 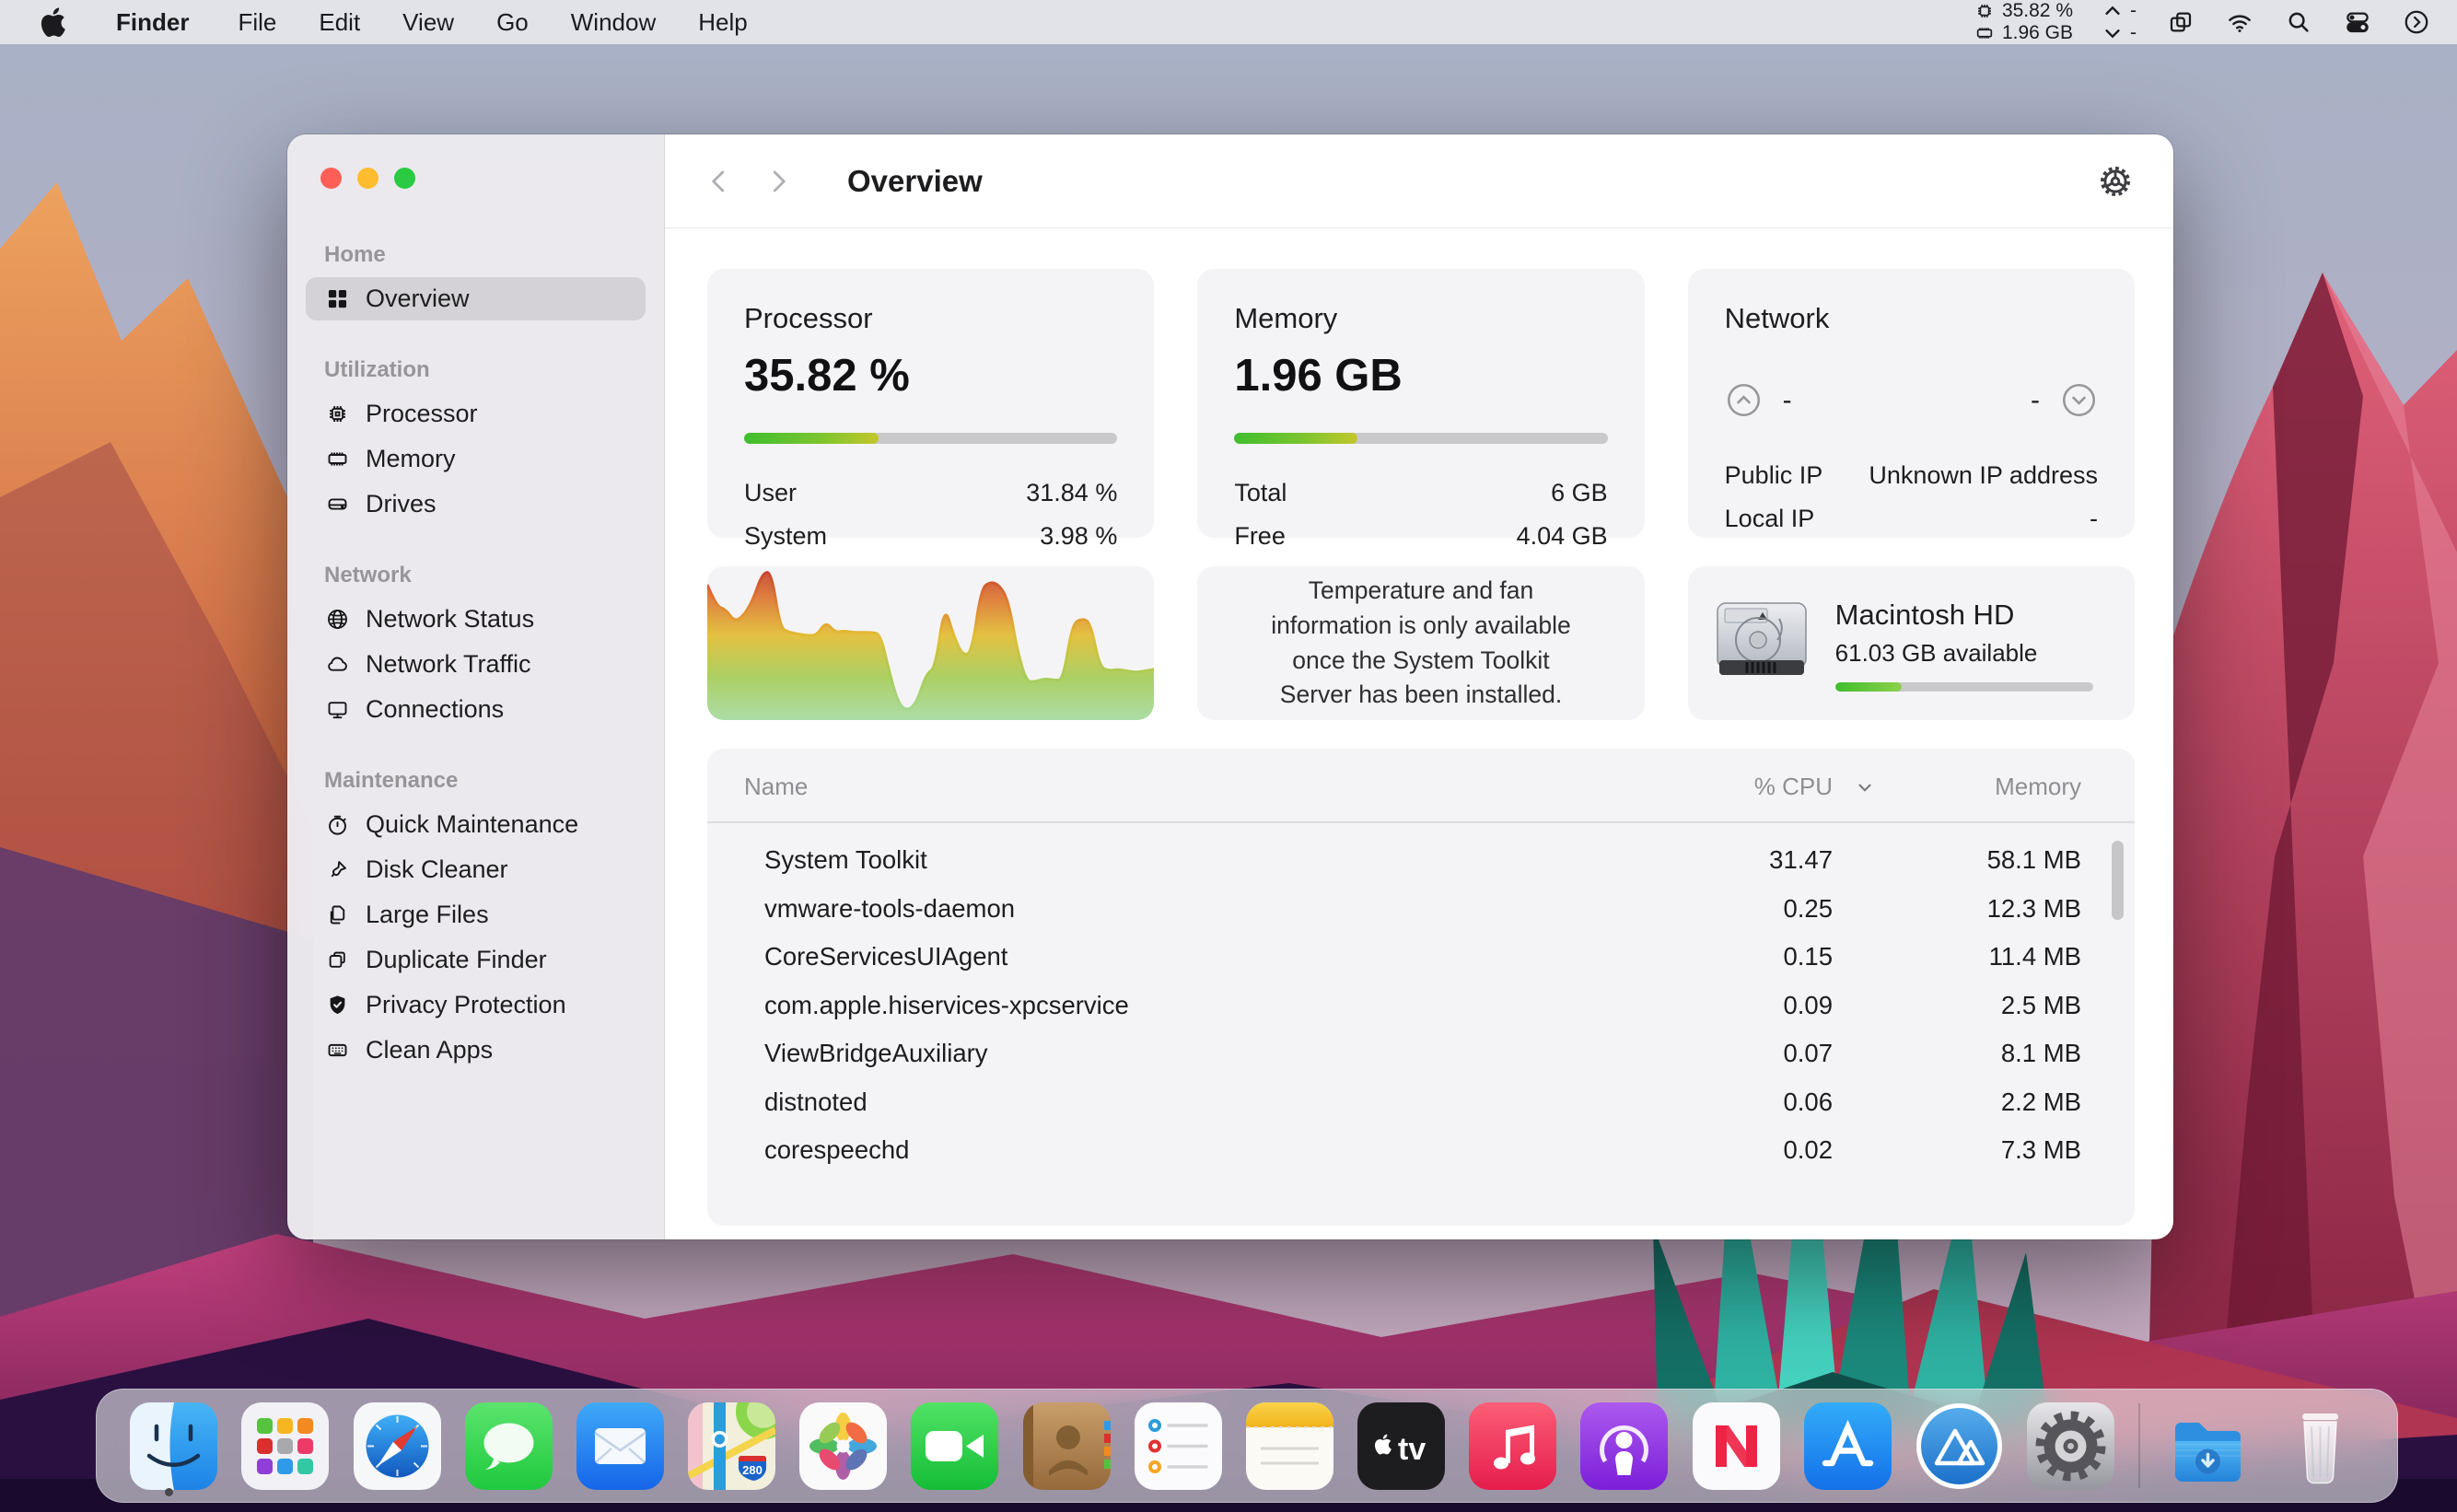 I want to click on sidebar-item-label: Network Status, so click(x=450, y=619).